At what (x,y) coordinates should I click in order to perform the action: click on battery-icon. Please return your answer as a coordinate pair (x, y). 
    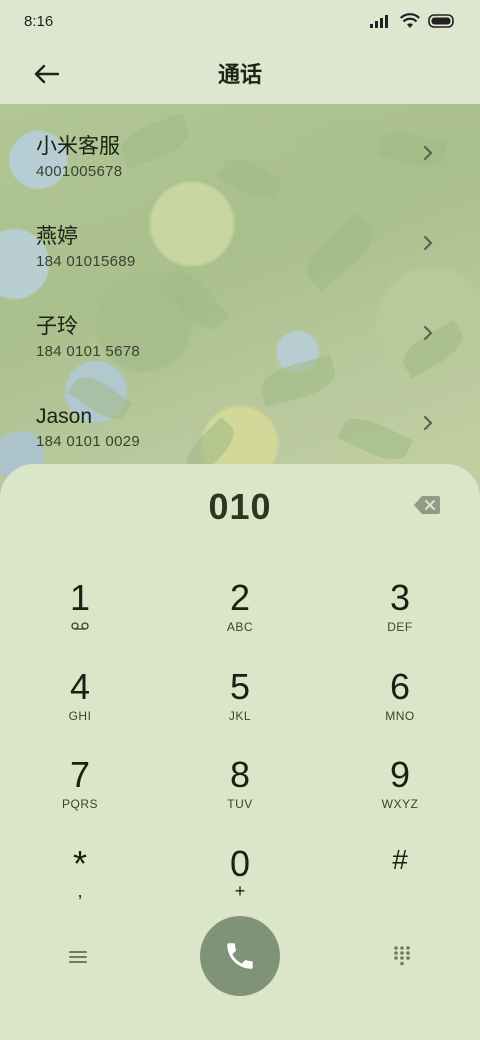
    Looking at the image, I should click on (441, 21).